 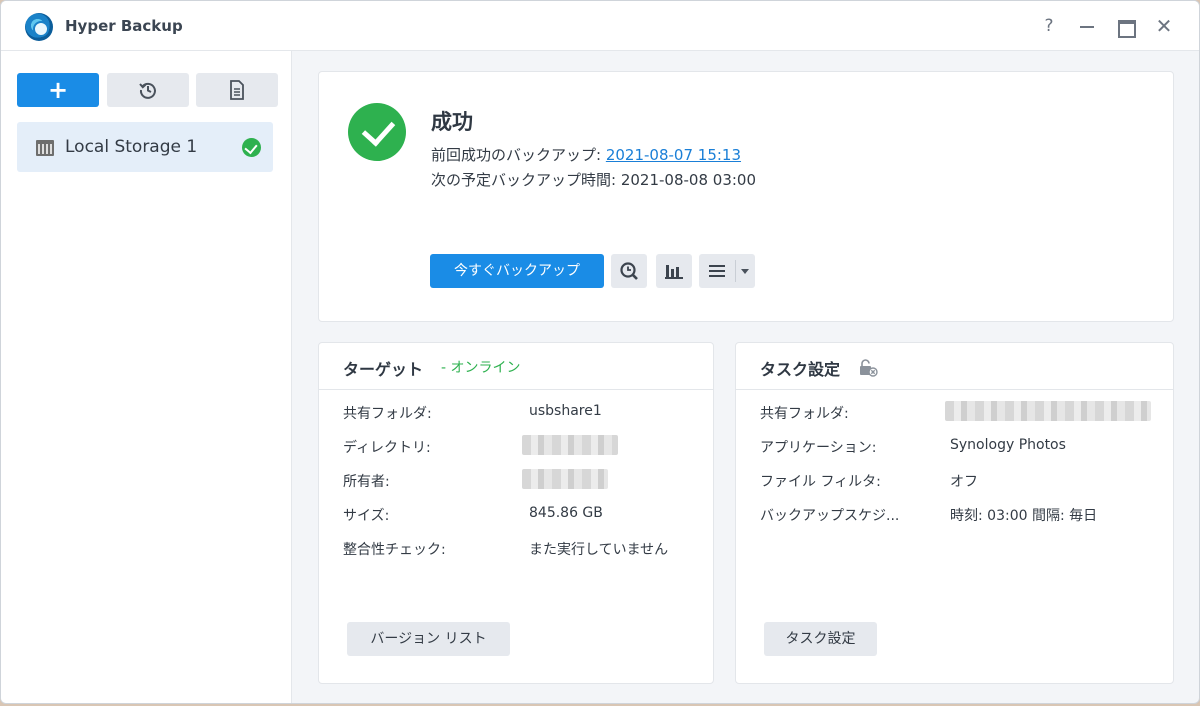 I want to click on menu-divider, so click(x=735, y=271).